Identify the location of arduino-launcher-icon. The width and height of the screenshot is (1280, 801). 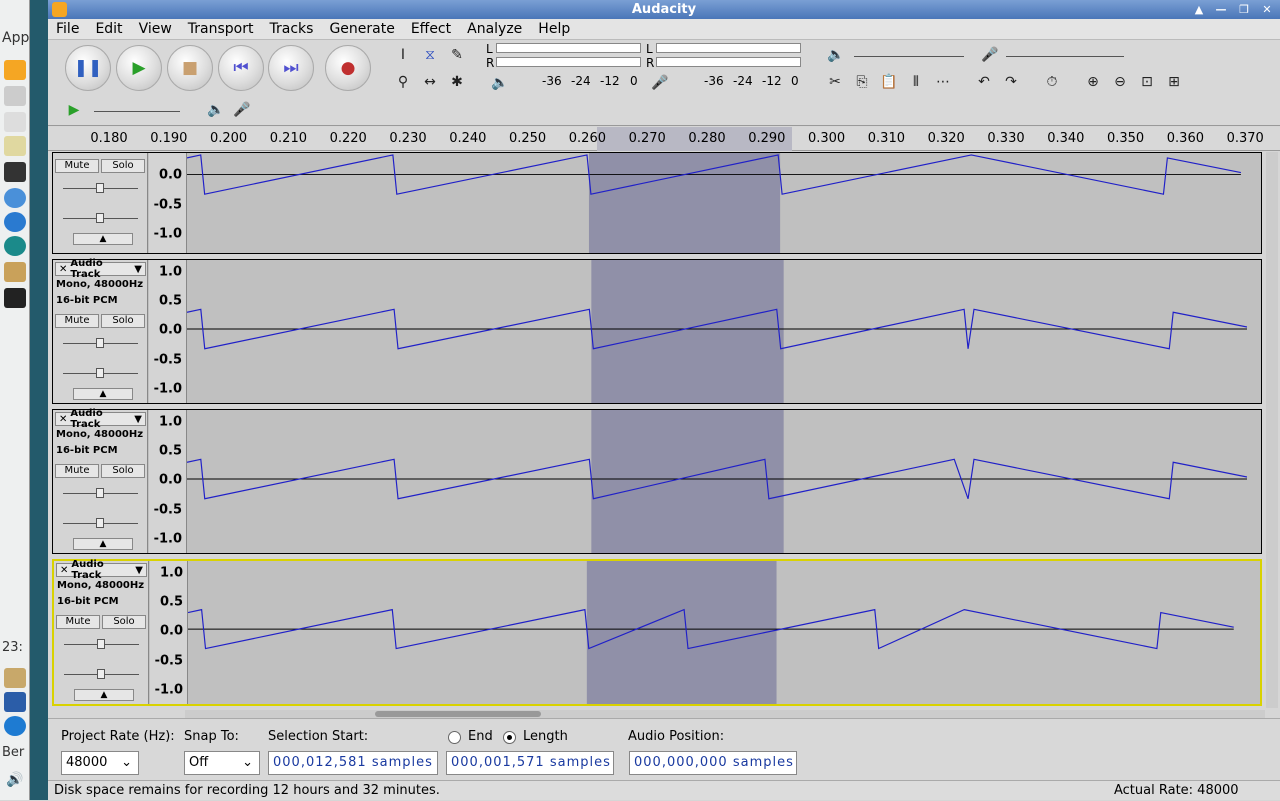
(15, 246).